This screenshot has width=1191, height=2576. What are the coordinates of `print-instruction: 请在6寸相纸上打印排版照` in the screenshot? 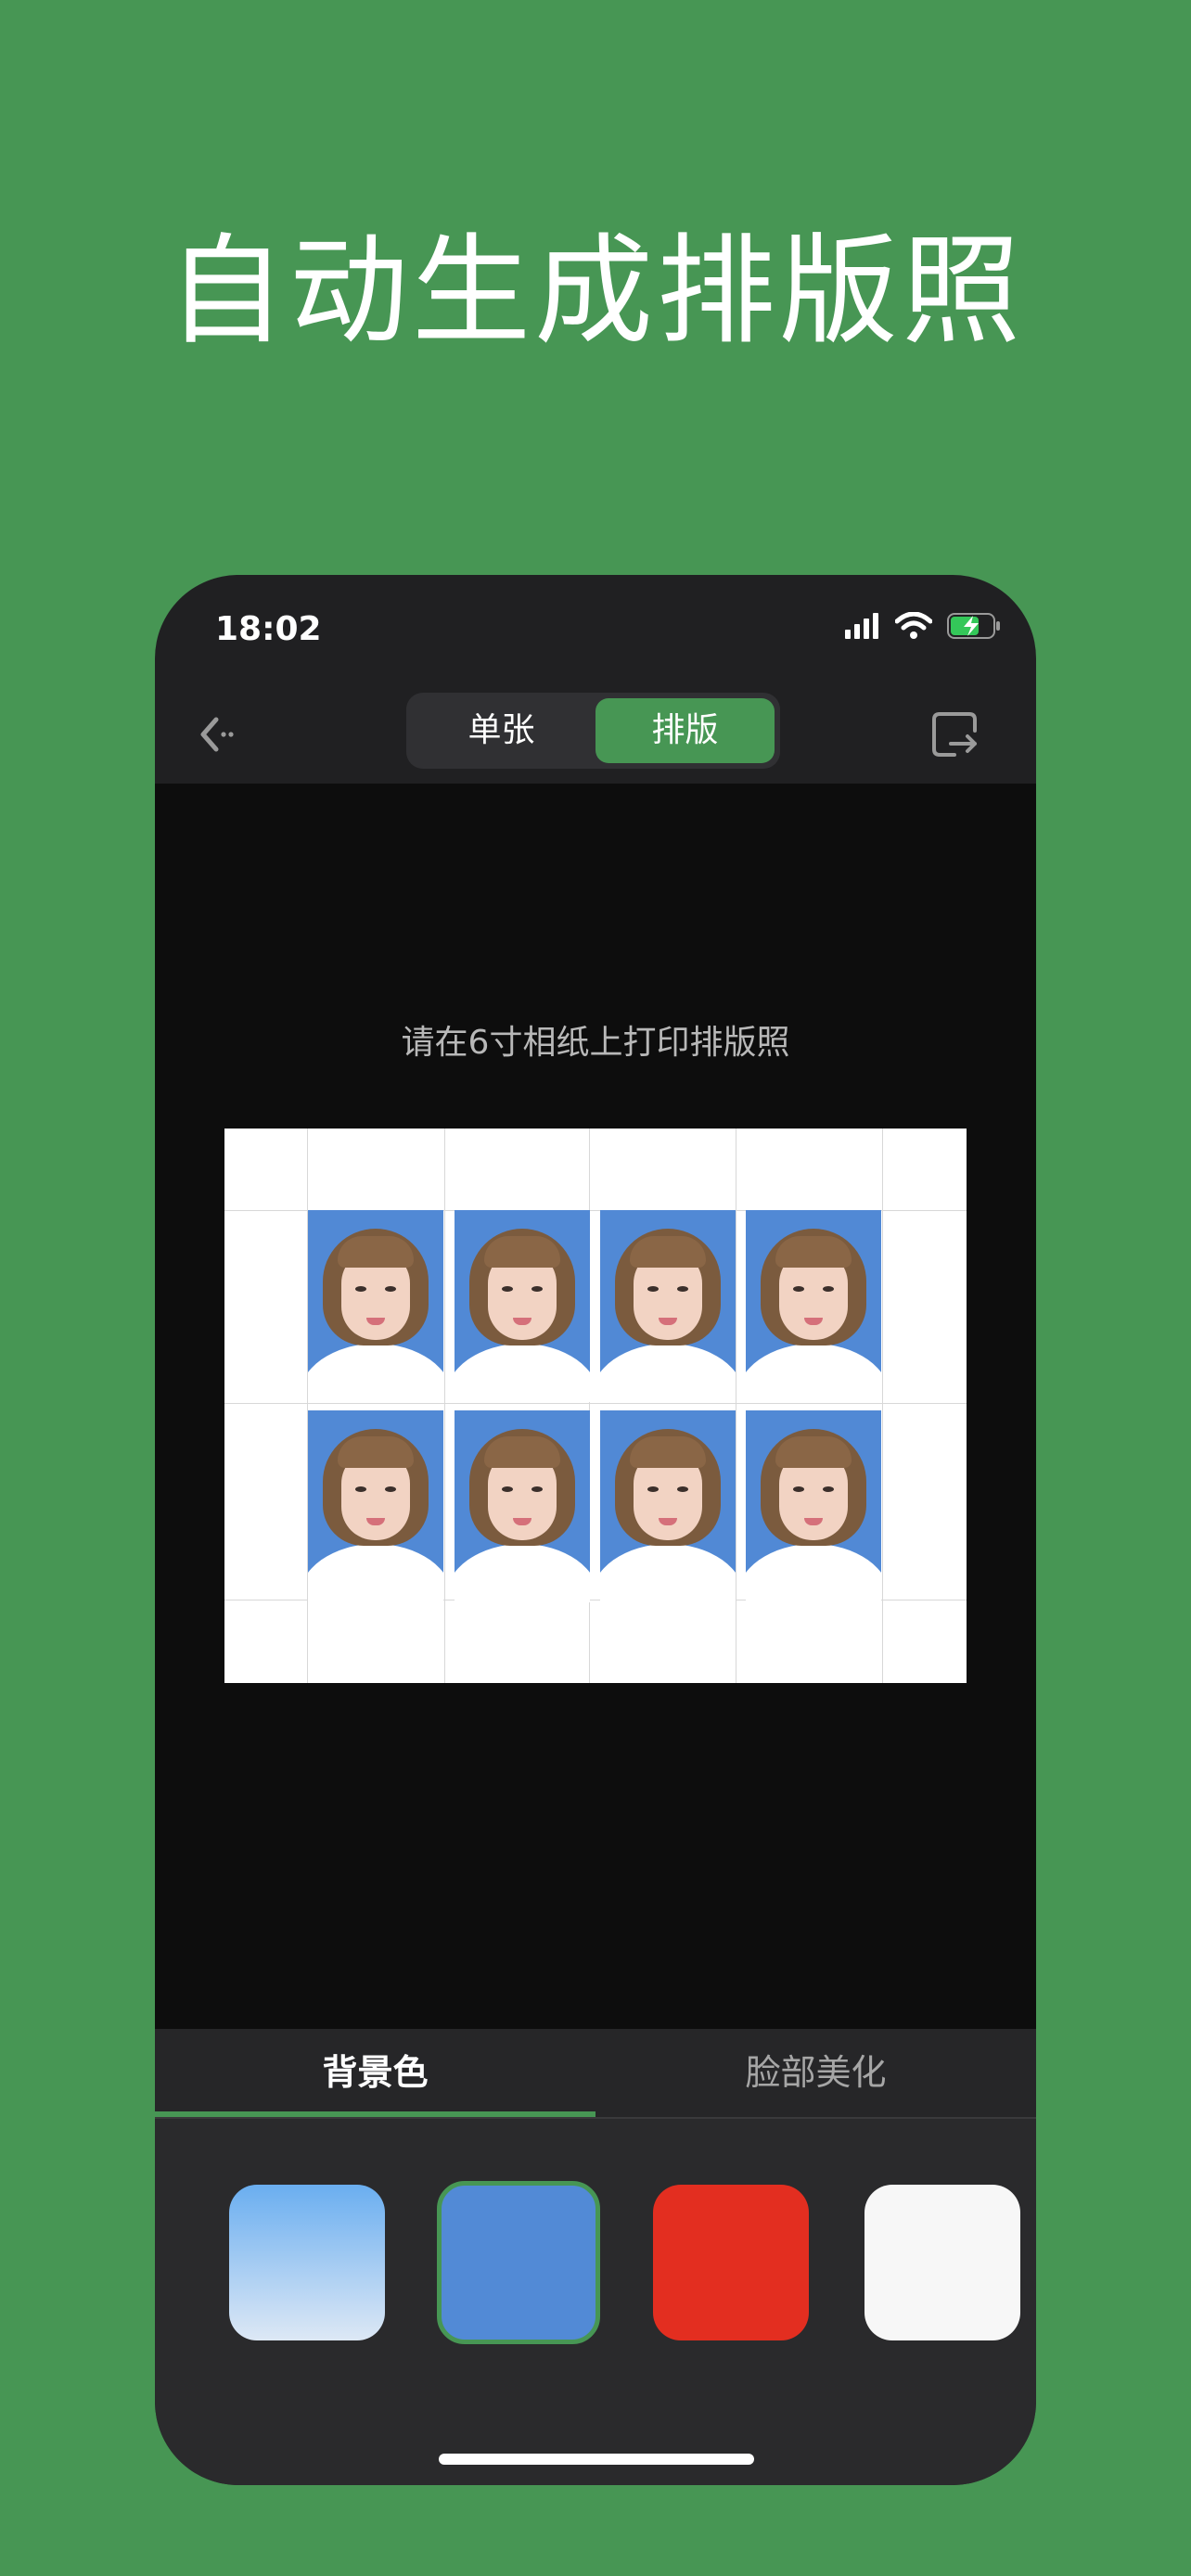 It's located at (595, 1043).